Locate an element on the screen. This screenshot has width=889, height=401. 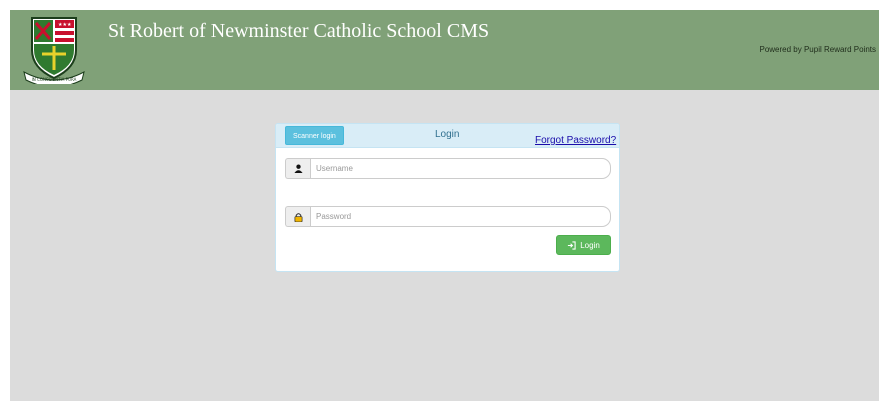
login-button: Login is located at coordinates (583, 245).